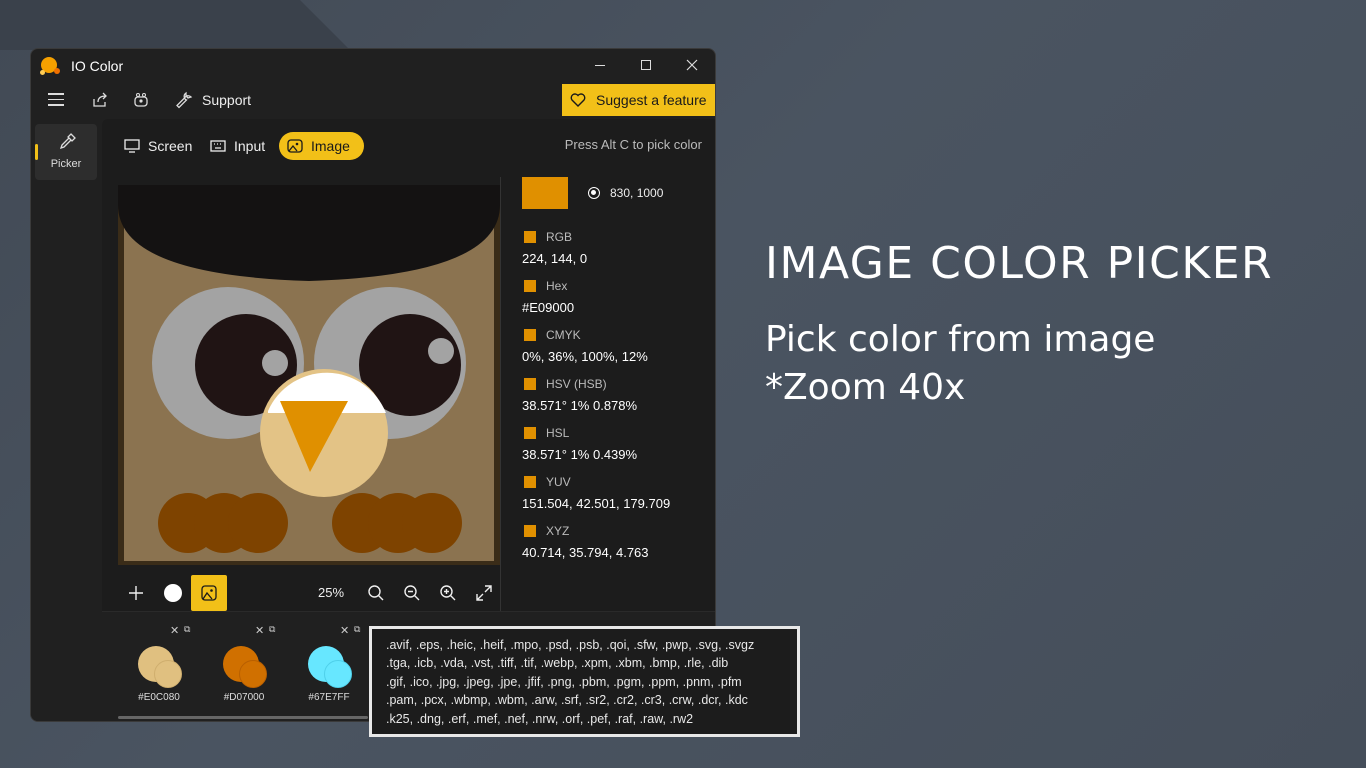 Image resolution: width=1366 pixels, height=768 pixels. I want to click on palette-icon, so click(141, 100).